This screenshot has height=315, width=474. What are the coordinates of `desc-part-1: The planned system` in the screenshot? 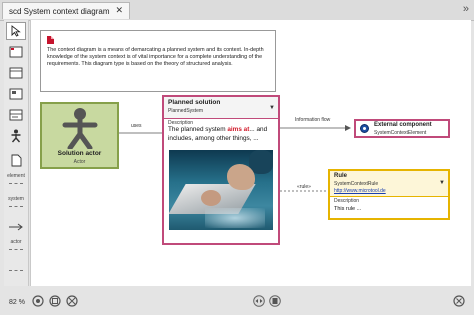 It's located at (198, 129).